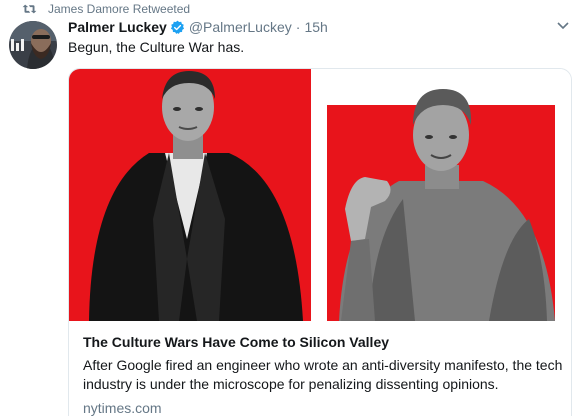 This screenshot has width=579, height=416. Describe the element at coordinates (117, 27) in the screenshot. I see `display-name: Palmer Luckey` at that location.